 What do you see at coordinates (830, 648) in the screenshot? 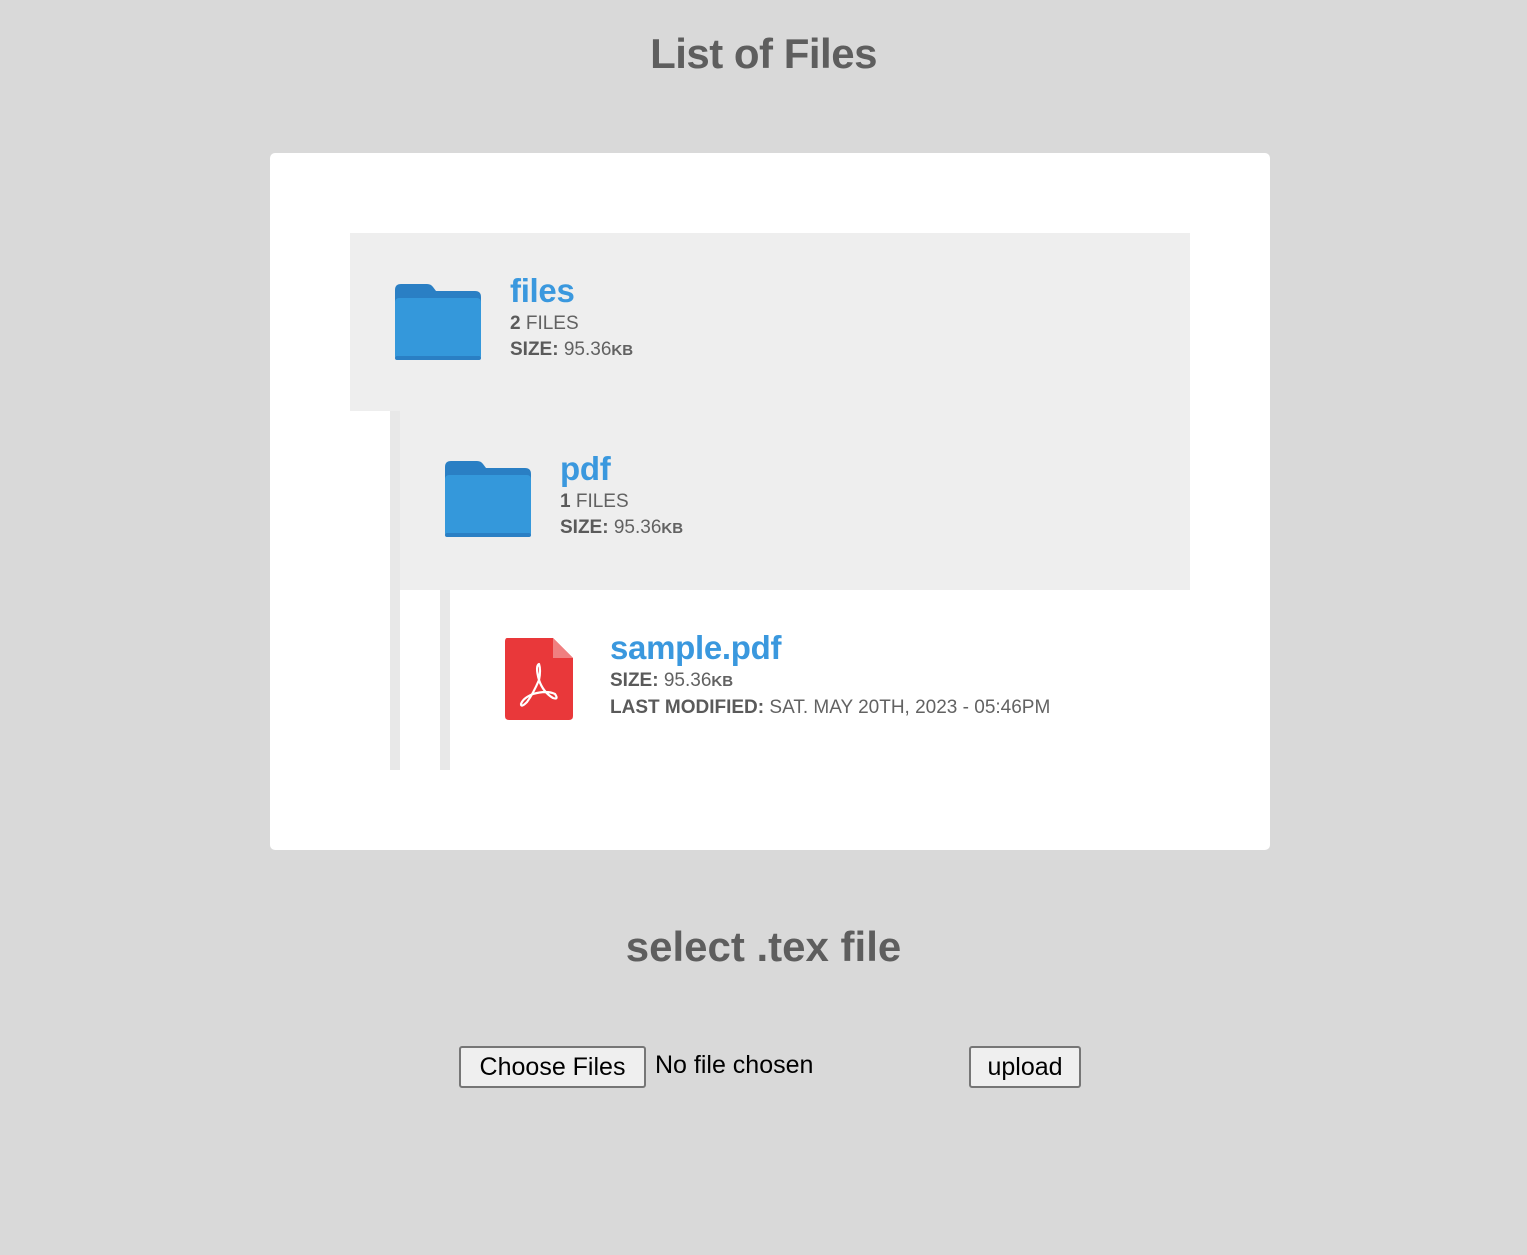
I see `file-name-link: sample.pdf` at bounding box center [830, 648].